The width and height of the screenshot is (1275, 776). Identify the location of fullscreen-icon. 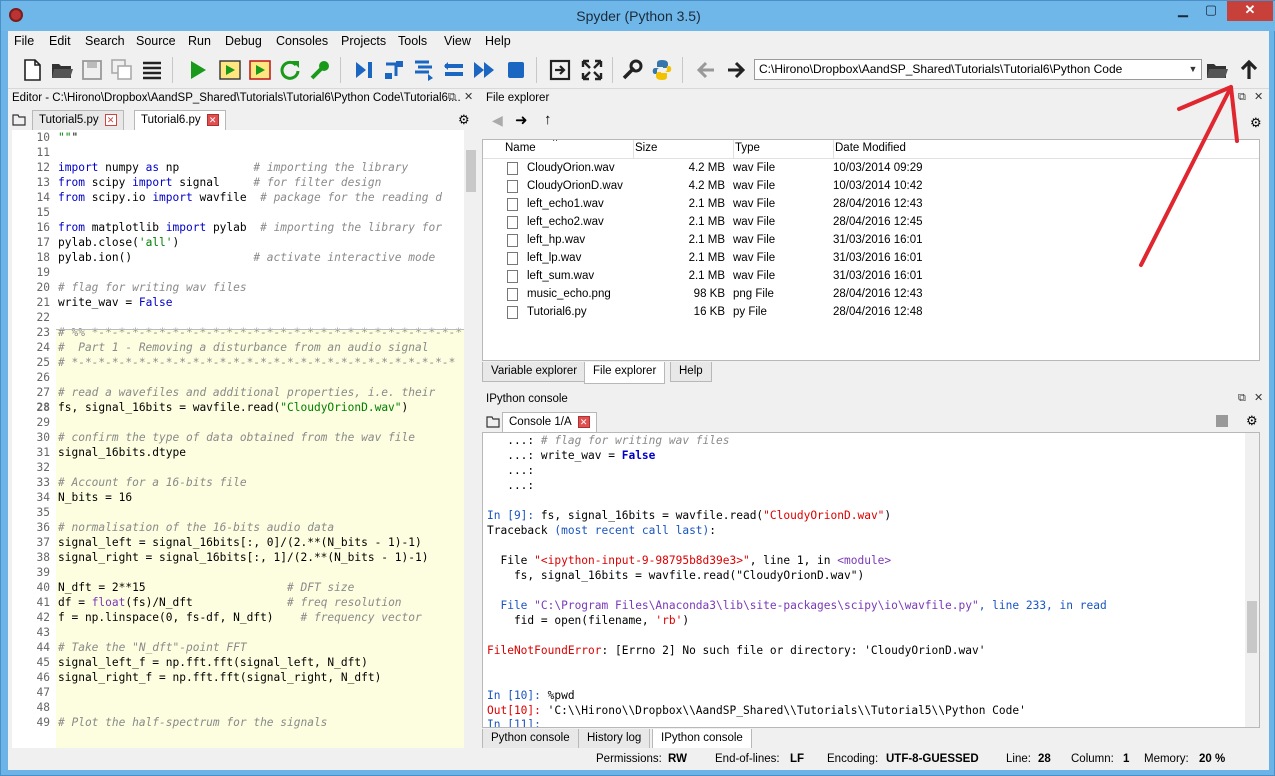
(592, 70).